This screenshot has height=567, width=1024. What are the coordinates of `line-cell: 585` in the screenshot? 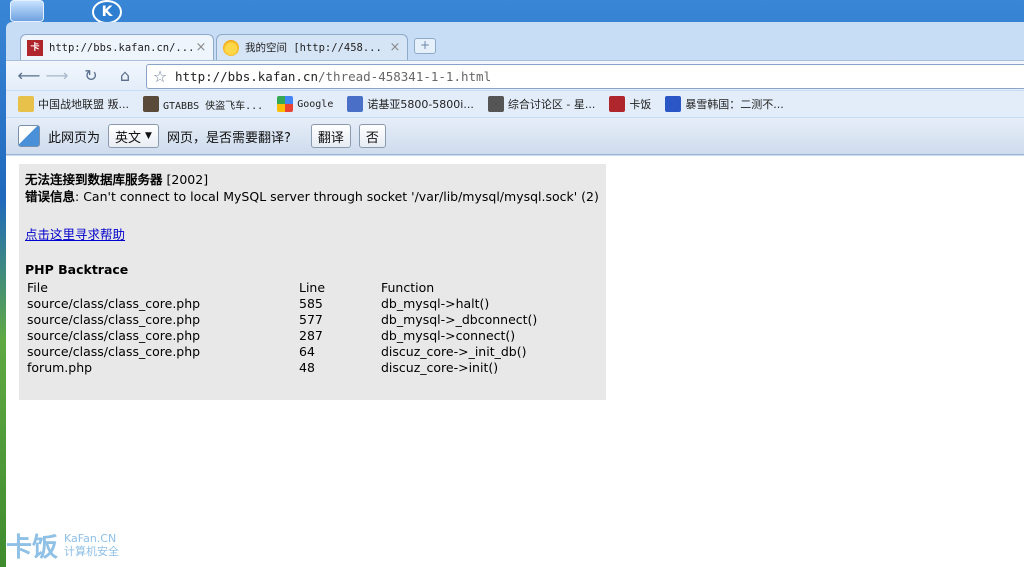 It's located at (311, 303).